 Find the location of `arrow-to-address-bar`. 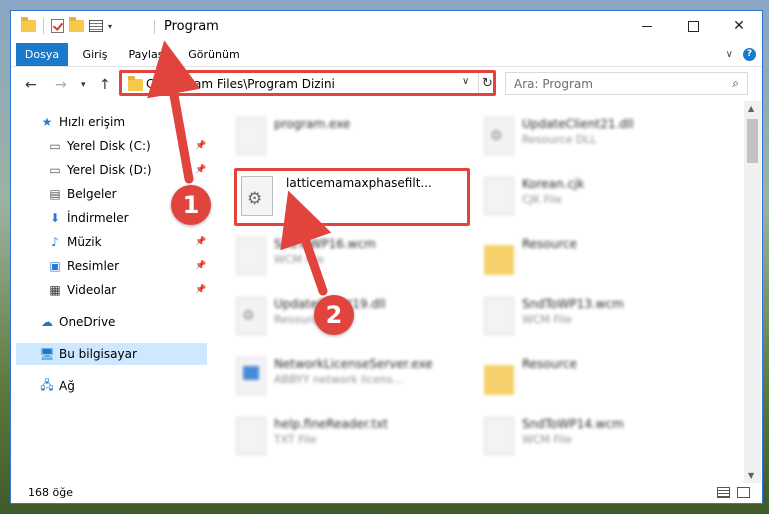

arrow-to-address-bar is located at coordinates (174, 112).